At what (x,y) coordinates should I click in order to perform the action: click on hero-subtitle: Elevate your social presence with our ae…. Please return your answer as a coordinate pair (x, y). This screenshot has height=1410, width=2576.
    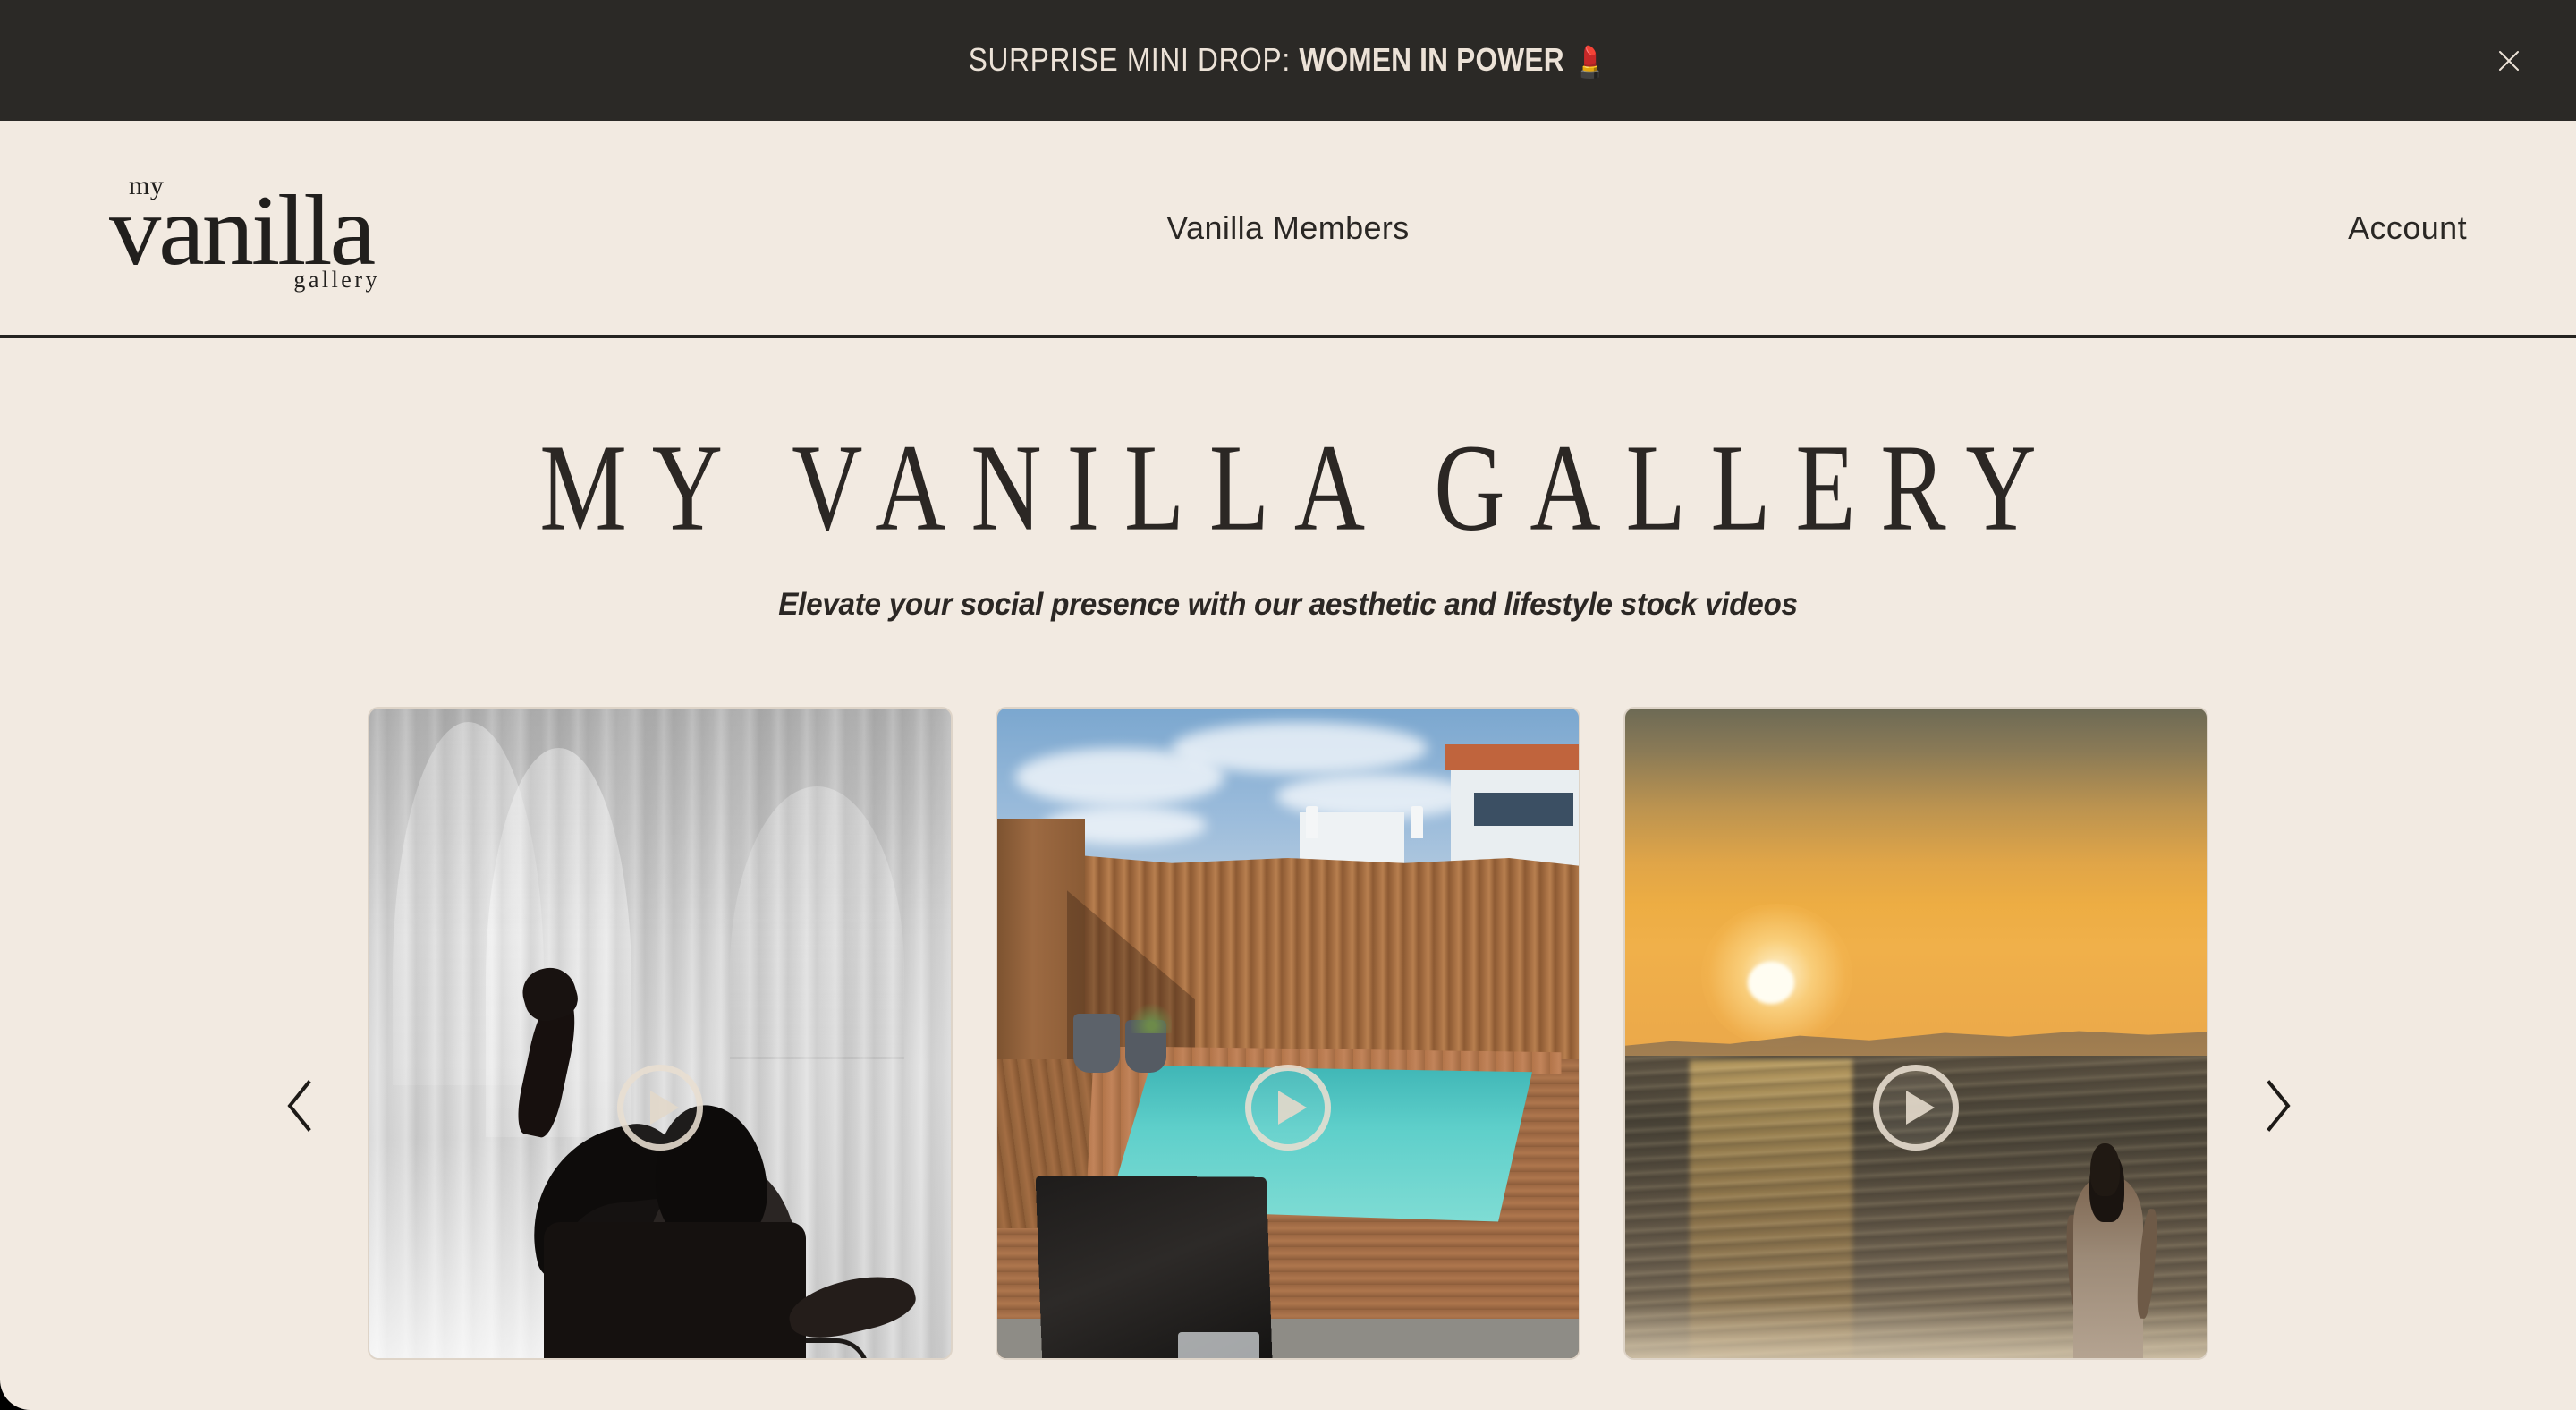
    Looking at the image, I should click on (1288, 605).